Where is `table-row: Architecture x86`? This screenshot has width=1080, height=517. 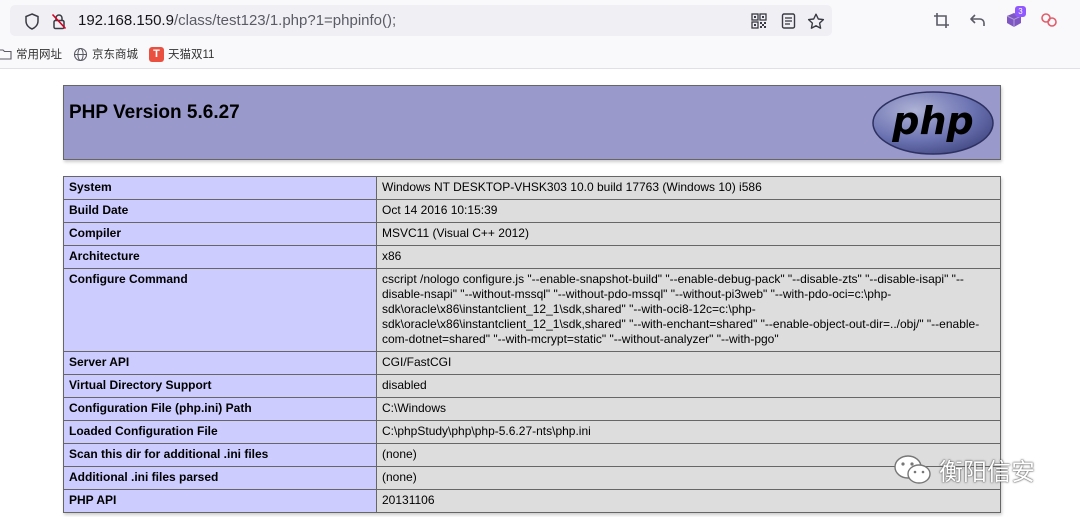
table-row: Architecture x86 is located at coordinates (532, 257).